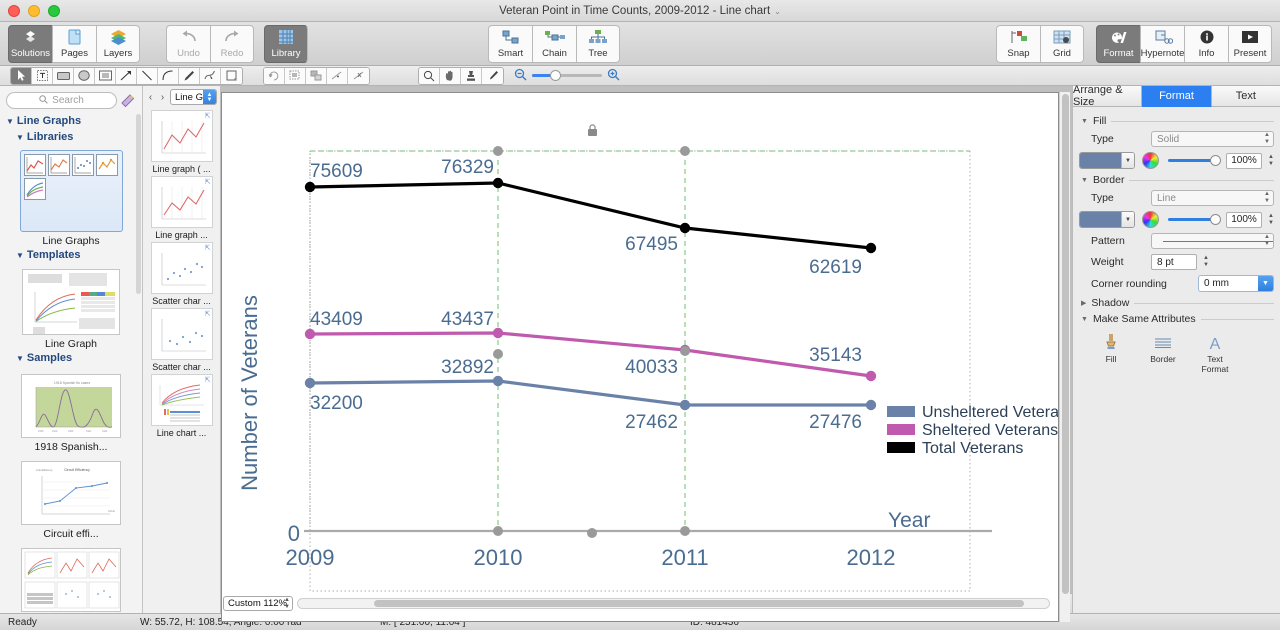 Image resolution: width=1280 pixels, height=630 pixels. Describe the element at coordinates (554, 43) in the screenshot. I see `chain-connector-button: Chain` at that location.